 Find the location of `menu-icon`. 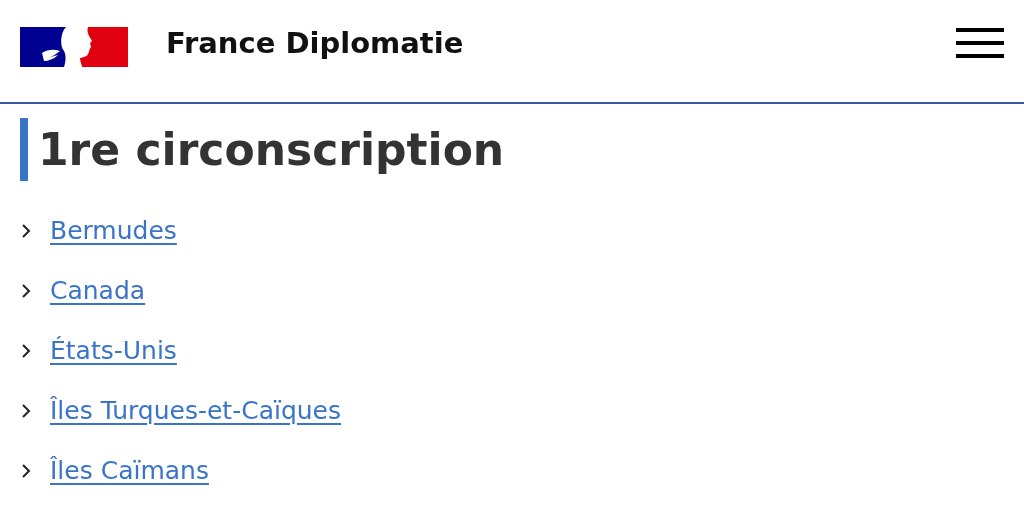

menu-icon is located at coordinates (980, 43).